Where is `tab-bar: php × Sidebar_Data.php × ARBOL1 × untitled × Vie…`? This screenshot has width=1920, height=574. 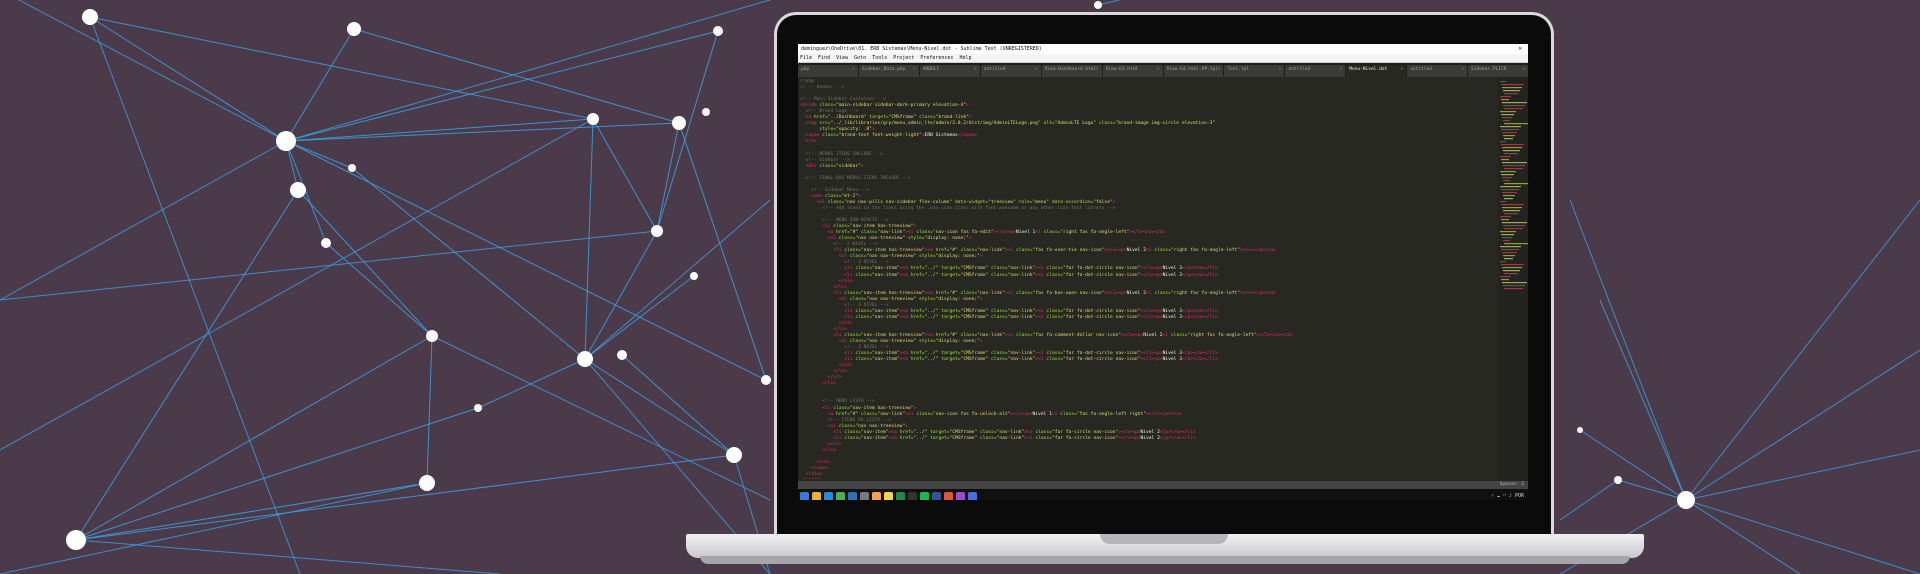
tab-bar: php × Sidebar_Data.php × ARBOL1 × untitled × Vie… is located at coordinates (1163, 70).